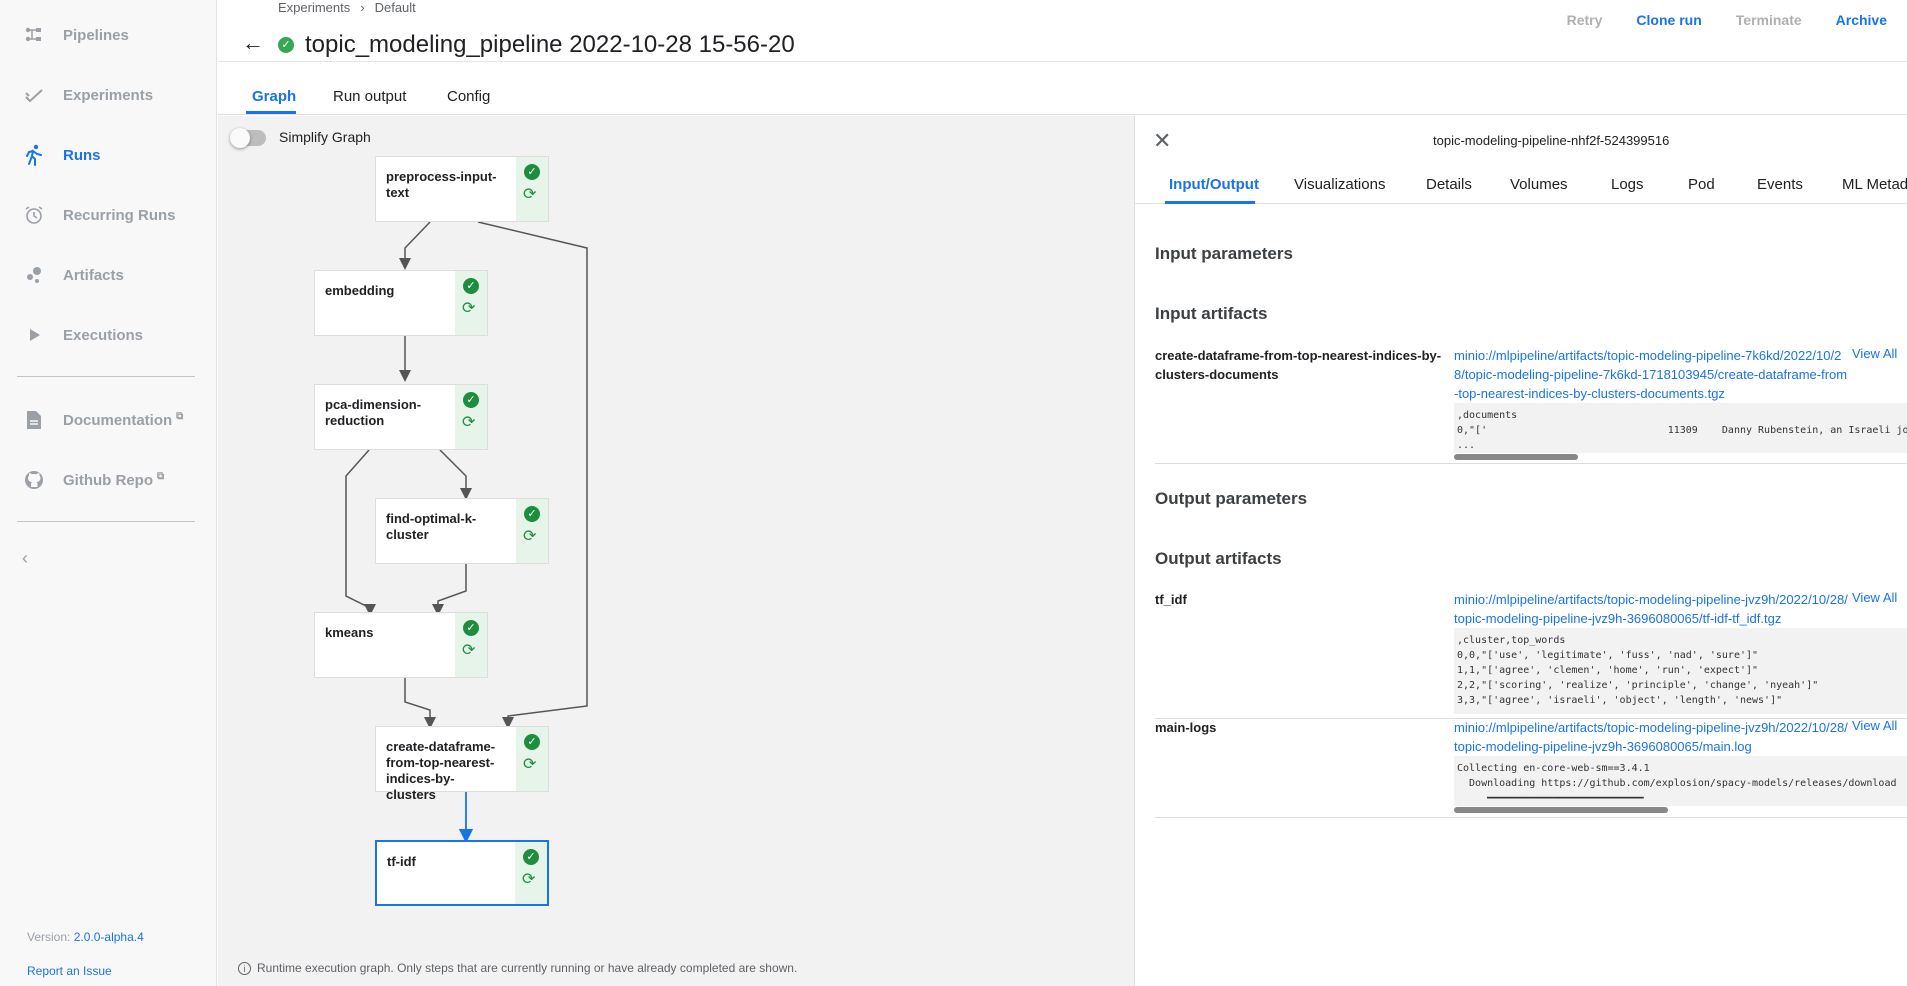 The width and height of the screenshot is (1907, 986). What do you see at coordinates (360, 290) in the screenshot?
I see `node-label: embedding` at bounding box center [360, 290].